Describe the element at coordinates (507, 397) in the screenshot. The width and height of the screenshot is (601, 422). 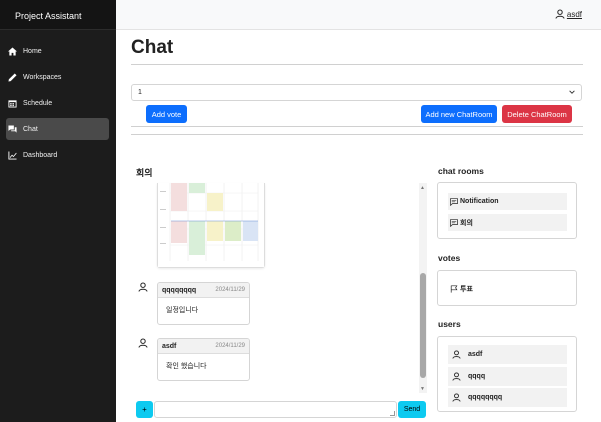
I see `user-list-item: qqqqqqqq` at that location.